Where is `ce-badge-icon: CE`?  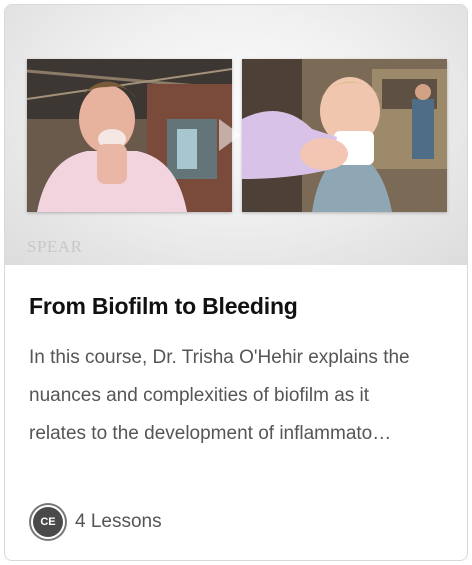
ce-badge-icon: CE is located at coordinates (48, 522).